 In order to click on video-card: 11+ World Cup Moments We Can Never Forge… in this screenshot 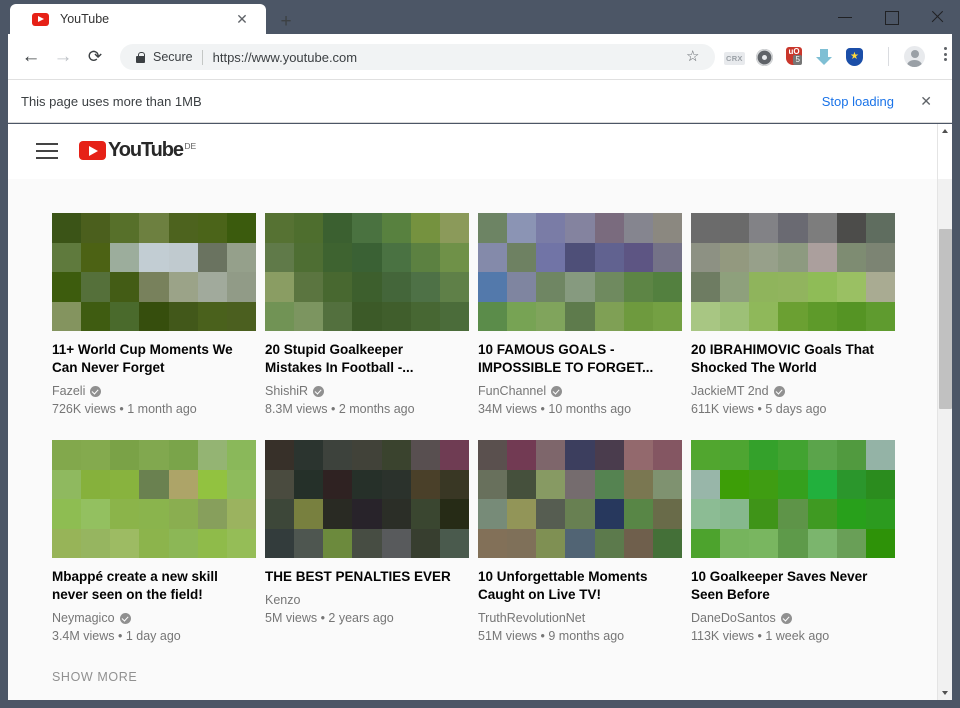, I will do `click(158, 314)`.